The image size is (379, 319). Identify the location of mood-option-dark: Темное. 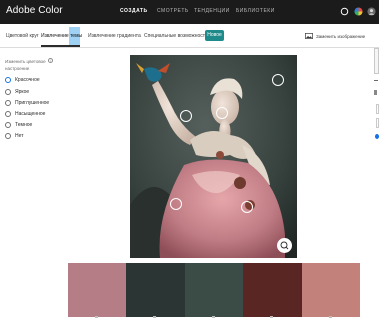
(18, 125).